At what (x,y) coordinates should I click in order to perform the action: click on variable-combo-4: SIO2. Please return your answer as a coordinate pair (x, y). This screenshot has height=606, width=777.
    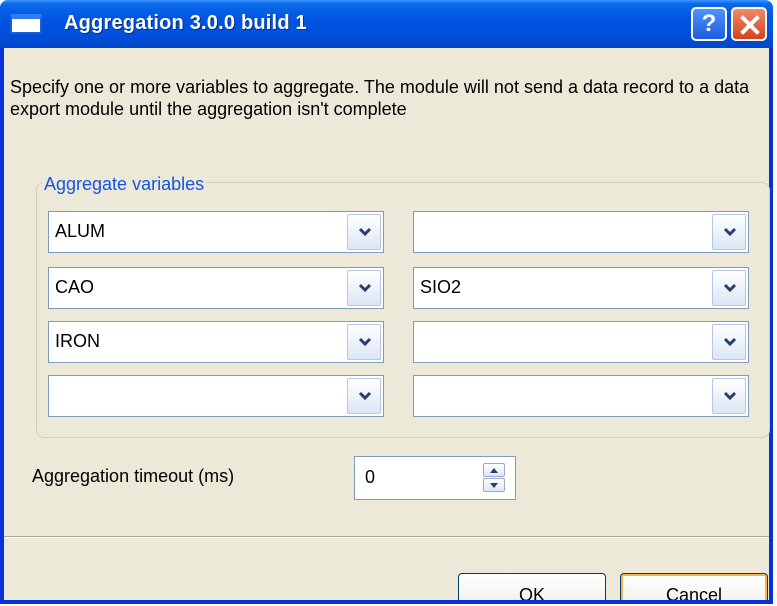
    Looking at the image, I should click on (581, 288).